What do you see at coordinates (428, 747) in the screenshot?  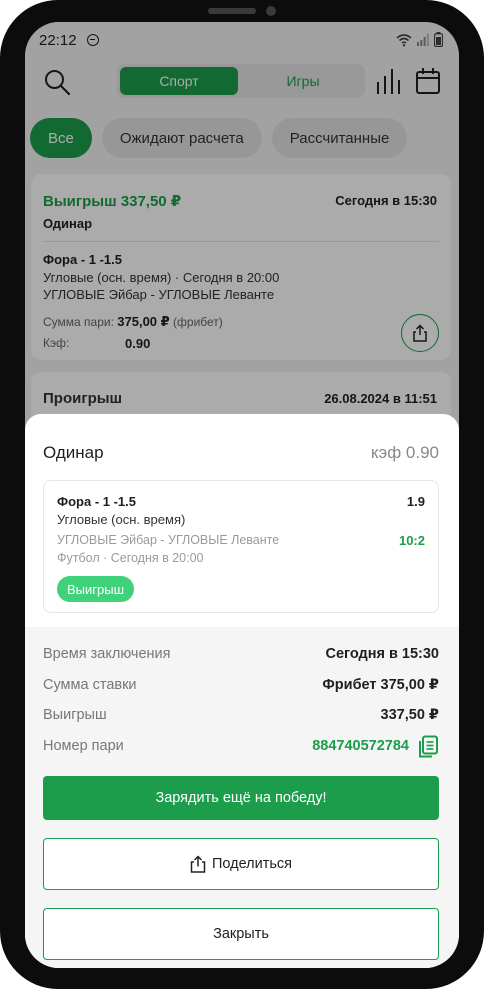 I see `copy-icon` at bounding box center [428, 747].